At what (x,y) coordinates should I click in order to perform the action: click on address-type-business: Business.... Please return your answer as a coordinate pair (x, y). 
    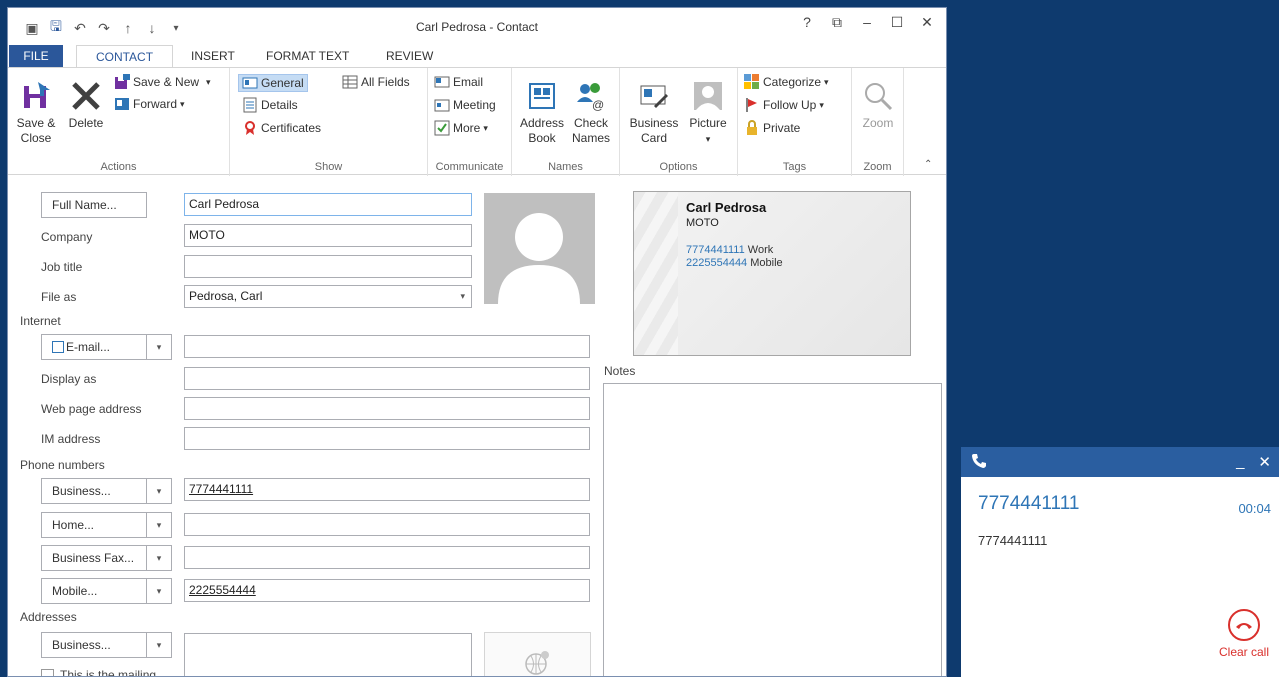
    Looking at the image, I should click on (94, 645).